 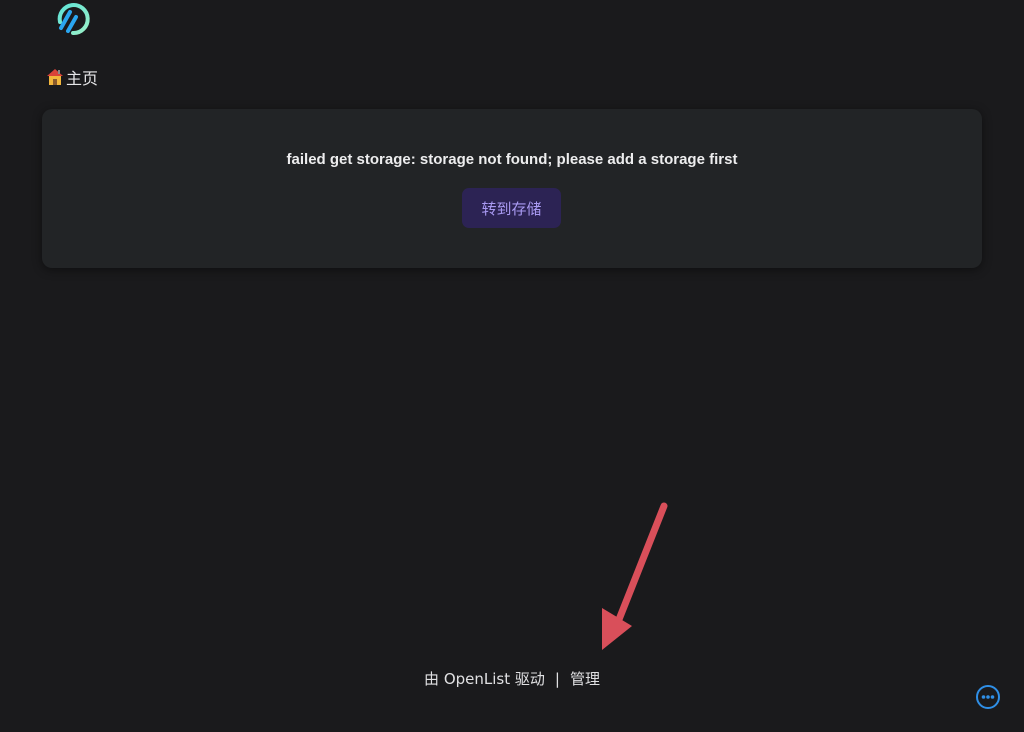 What do you see at coordinates (82, 79) in the screenshot?
I see `breadcrumb-home-label: 主页` at bounding box center [82, 79].